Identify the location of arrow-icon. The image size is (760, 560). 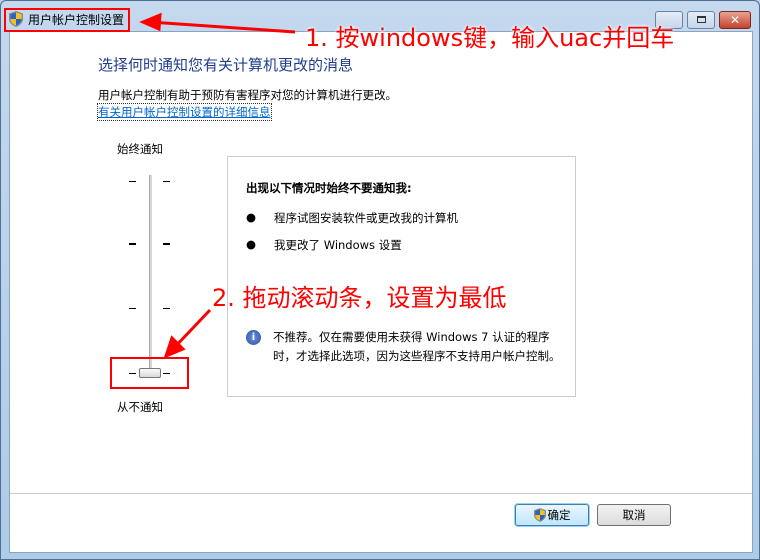
(222, 27).